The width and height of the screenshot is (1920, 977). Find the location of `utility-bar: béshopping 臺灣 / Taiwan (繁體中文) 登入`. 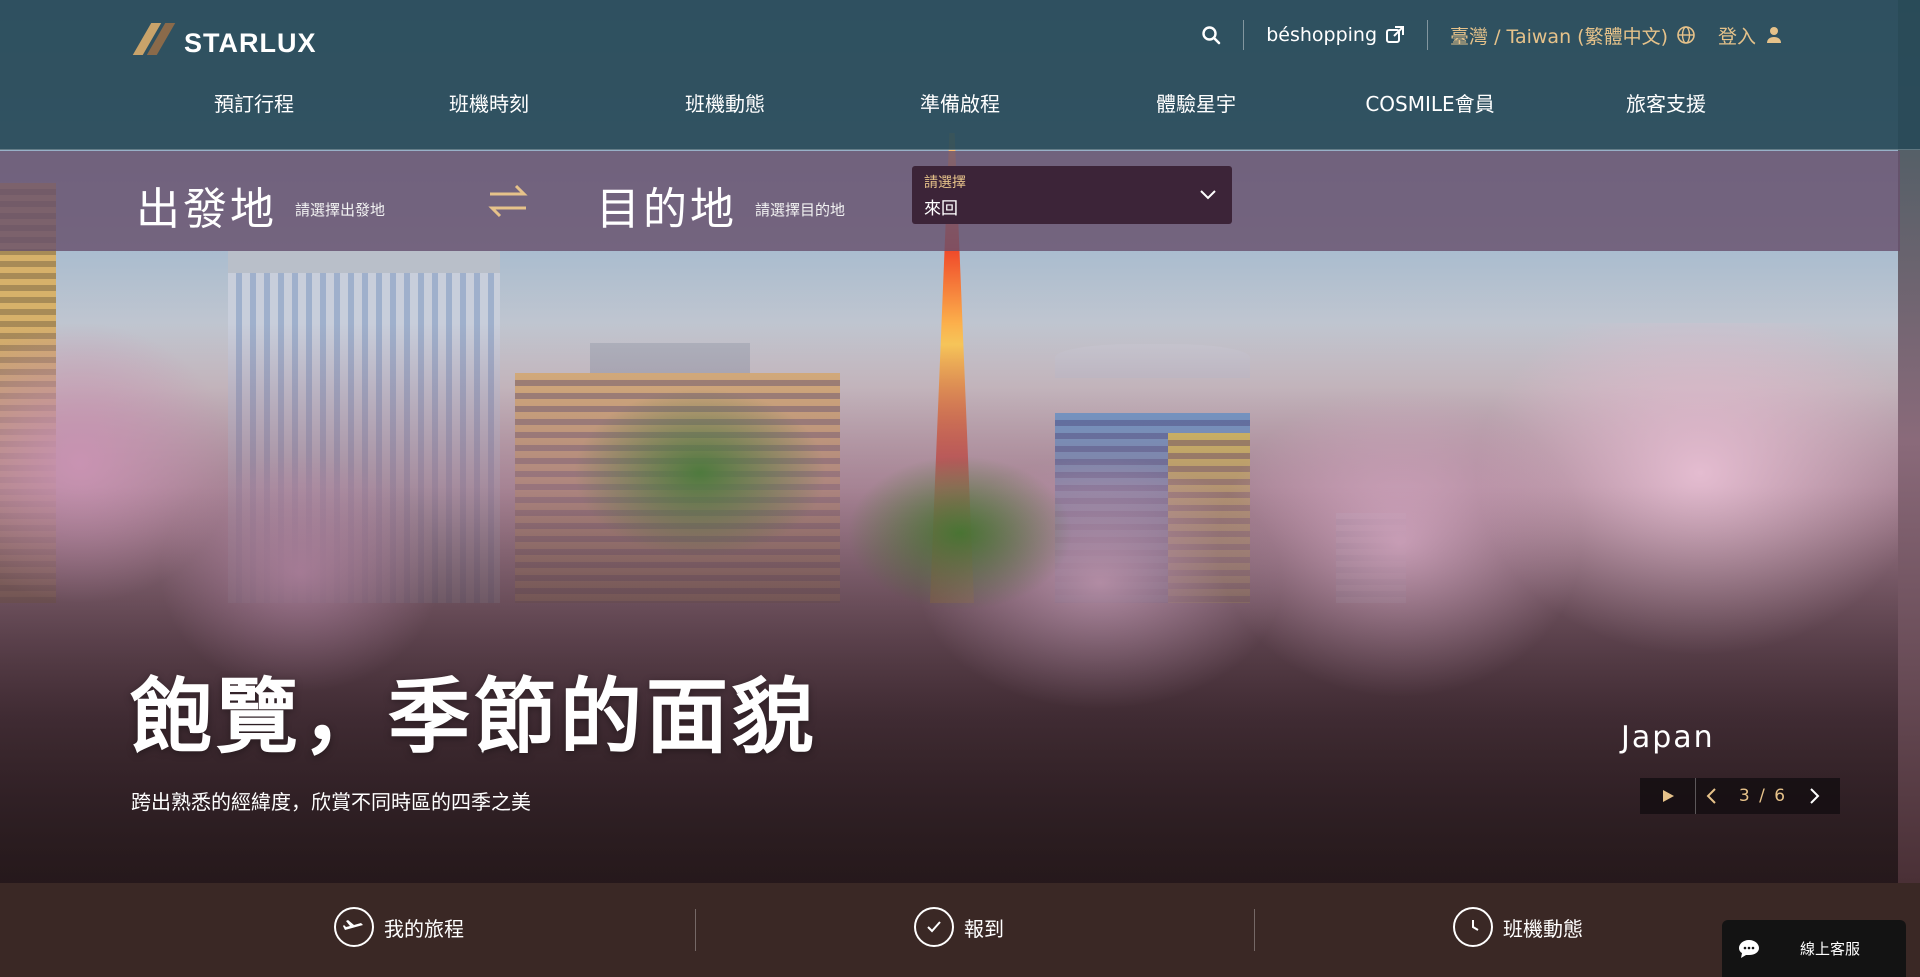

utility-bar: béshopping 臺灣 / Taiwan (繁體中文) 登入 is located at coordinates (1492, 35).